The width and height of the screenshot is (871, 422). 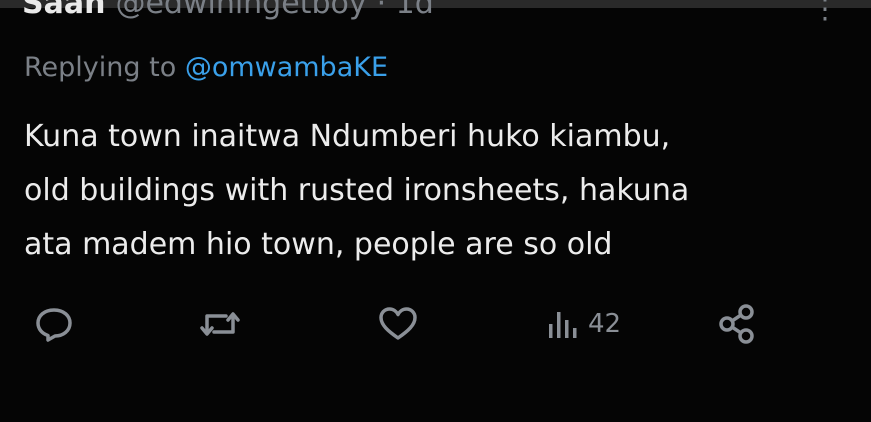 I want to click on share-button, so click(x=738, y=324).